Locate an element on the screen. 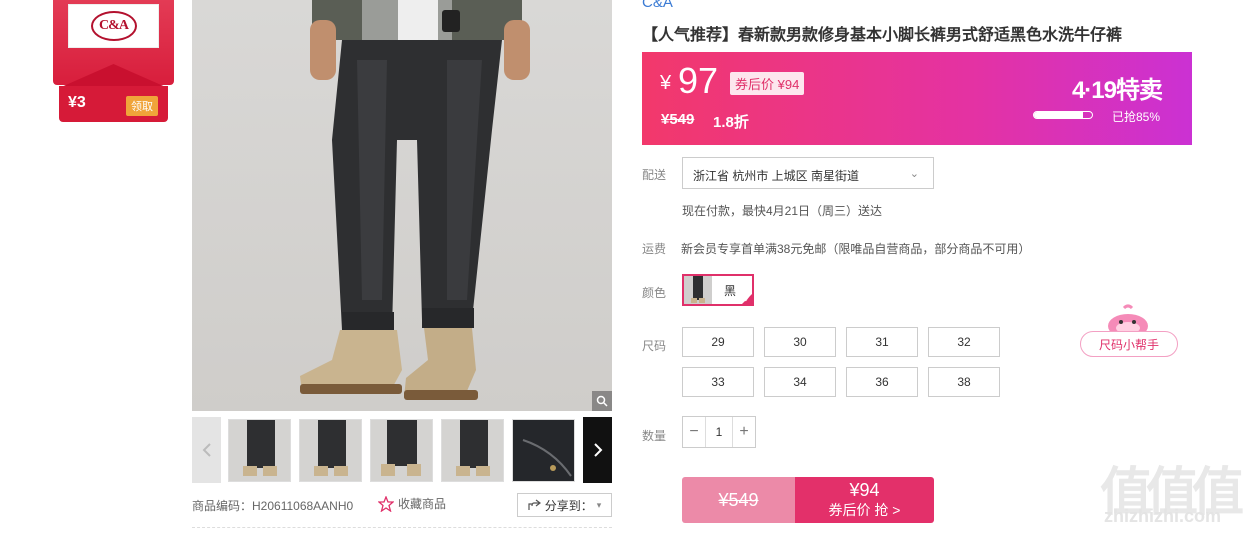 The width and height of the screenshot is (1253, 533). product-meta-row: 商品编码：H20611068AANH0 收藏商品 分享到： ▾ is located at coordinates (402, 505).